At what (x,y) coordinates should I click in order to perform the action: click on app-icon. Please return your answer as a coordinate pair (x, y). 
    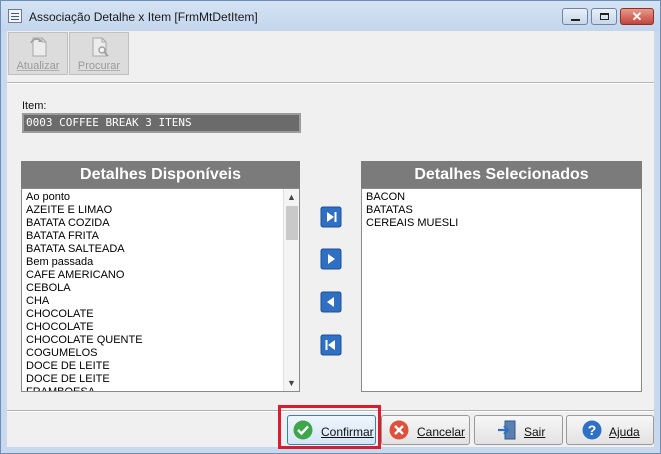
    Looking at the image, I should click on (15, 16).